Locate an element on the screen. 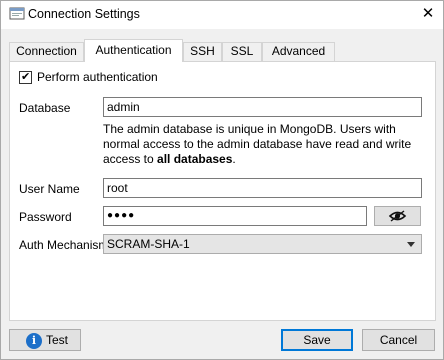 This screenshot has width=444, height=360. cancel-button: Cancel is located at coordinates (398, 340).